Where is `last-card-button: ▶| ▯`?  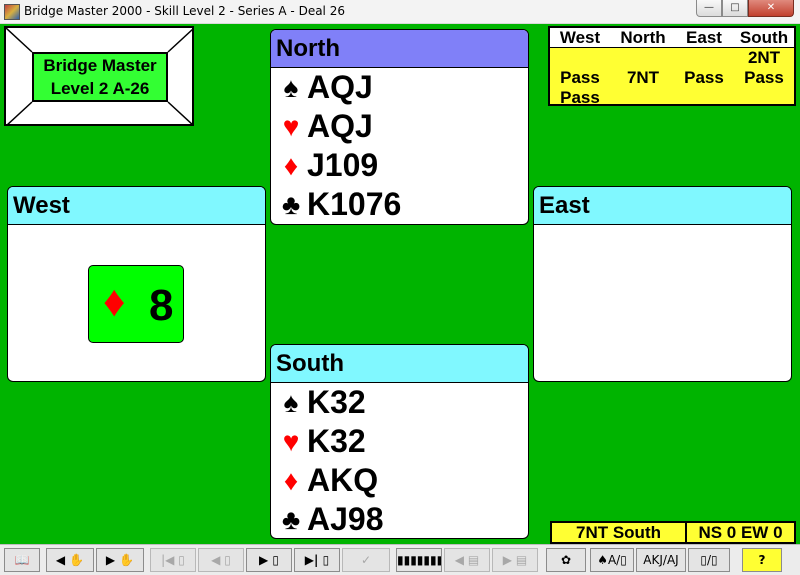
last-card-button: ▶| ▯ is located at coordinates (317, 560).